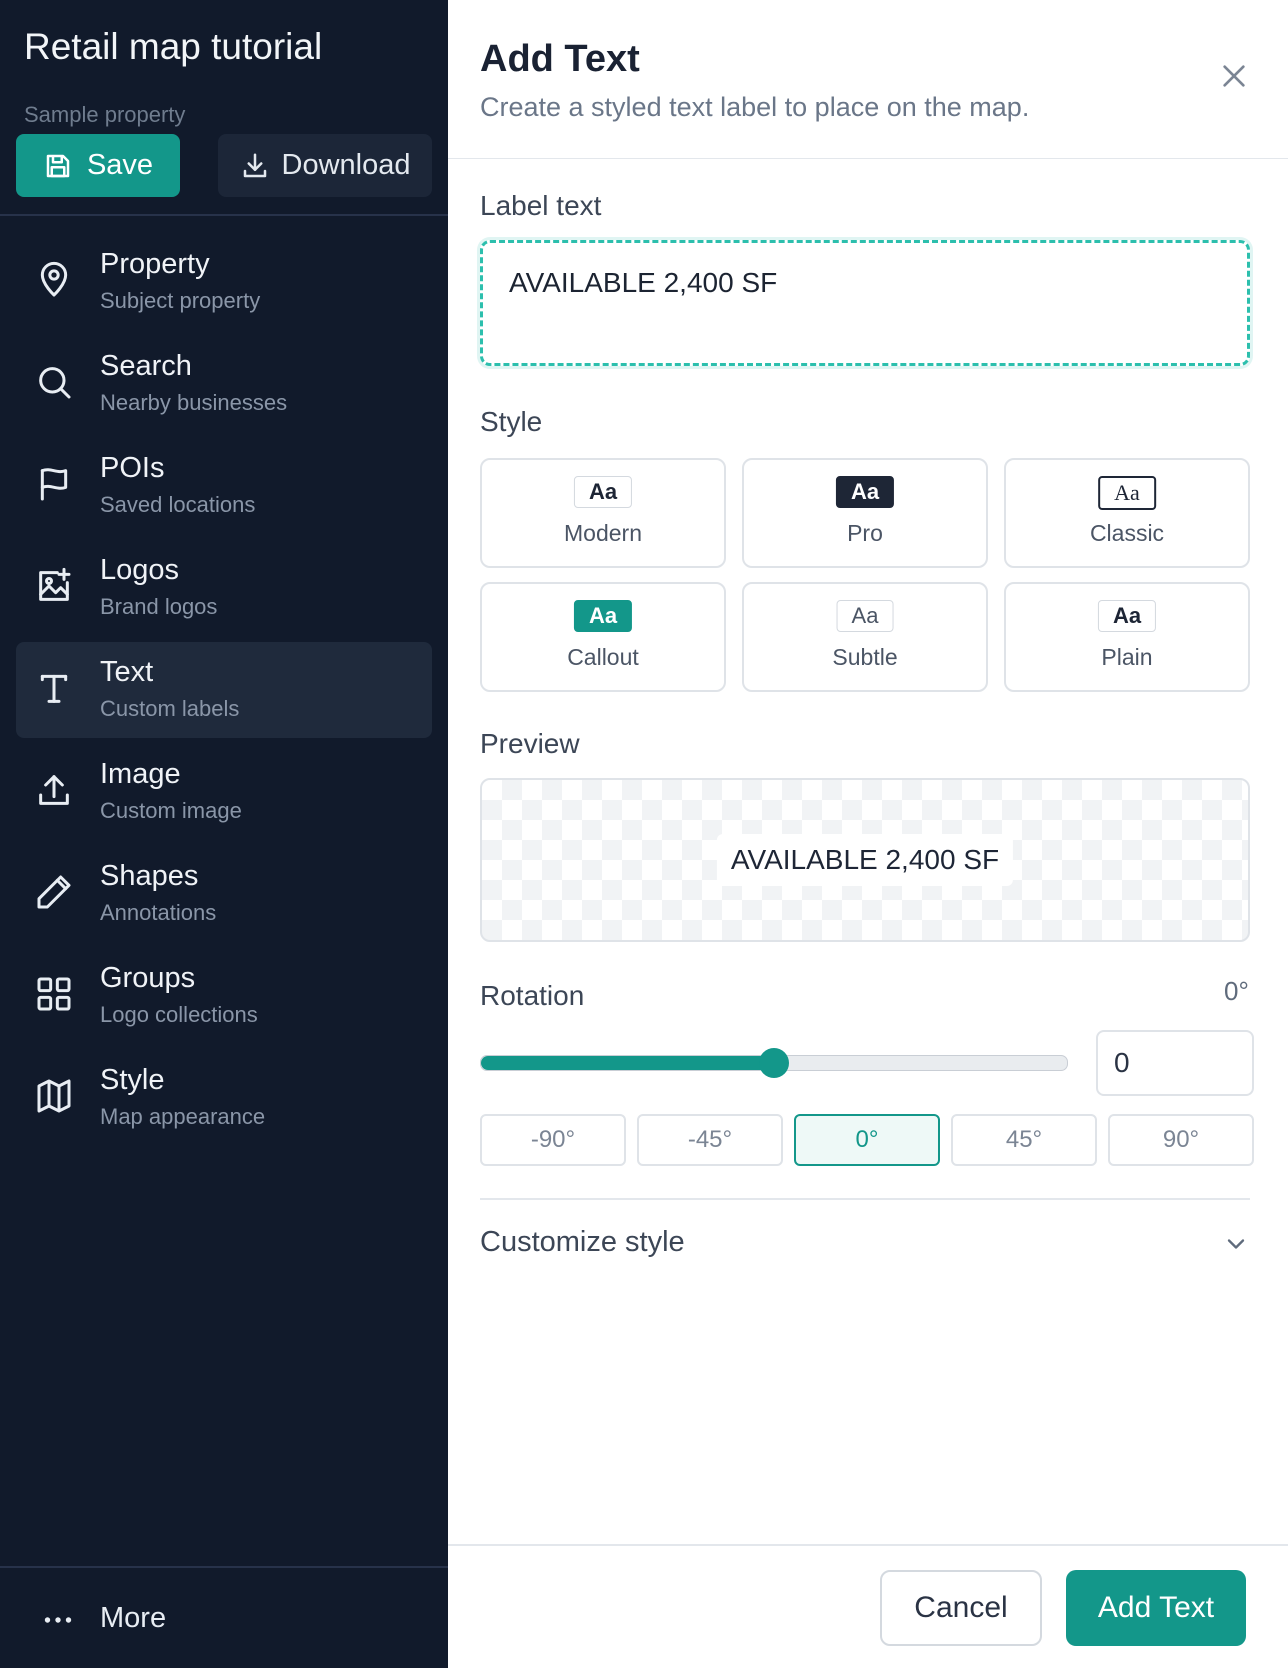 The width and height of the screenshot is (1288, 1668). I want to click on save-icon, so click(58, 166).